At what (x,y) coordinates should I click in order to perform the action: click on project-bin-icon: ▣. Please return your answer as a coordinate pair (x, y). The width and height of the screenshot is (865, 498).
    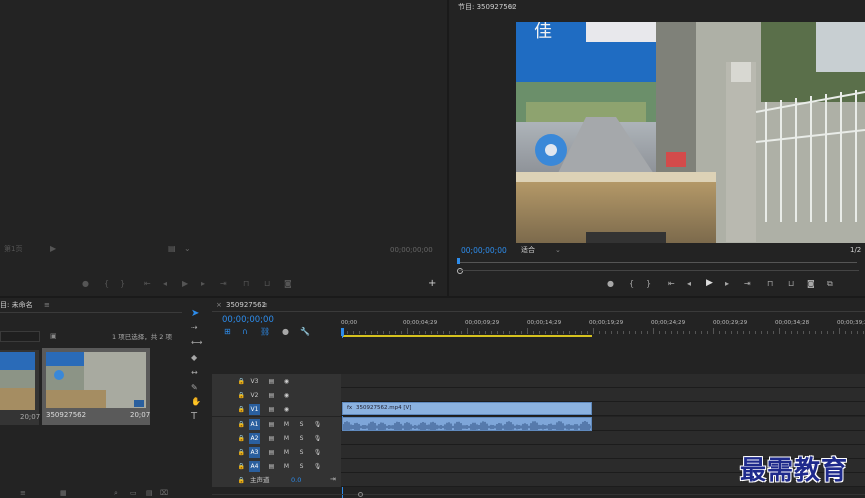
    Looking at the image, I should click on (53, 336).